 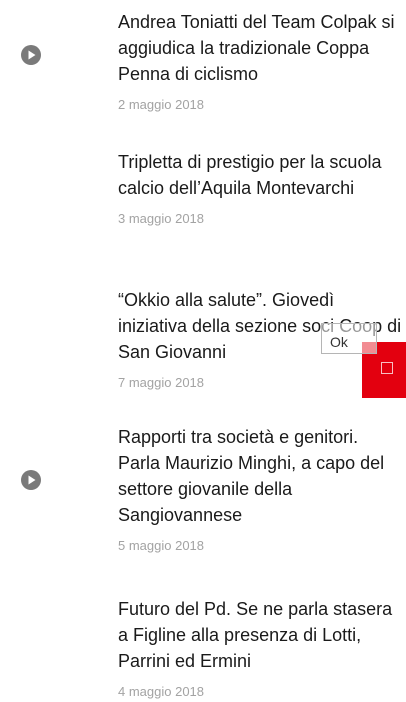 I want to click on article-date: 3 maggio 2018, so click(x=161, y=218).